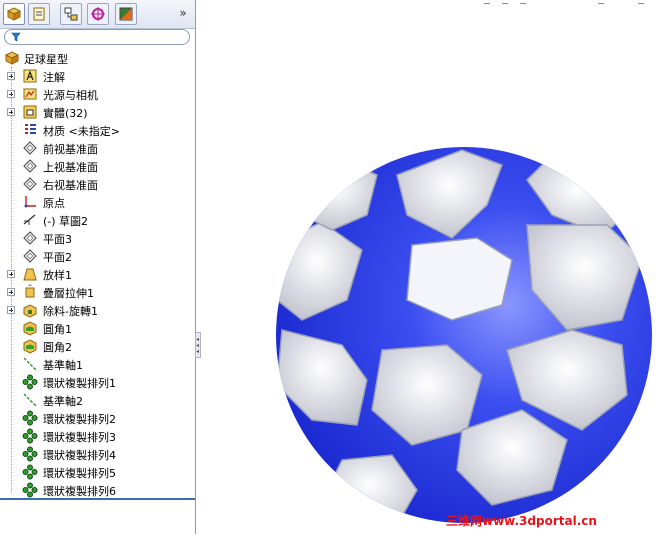  Describe the element at coordinates (30, 112) in the screenshot. I see `solid-bodies-icon` at that location.